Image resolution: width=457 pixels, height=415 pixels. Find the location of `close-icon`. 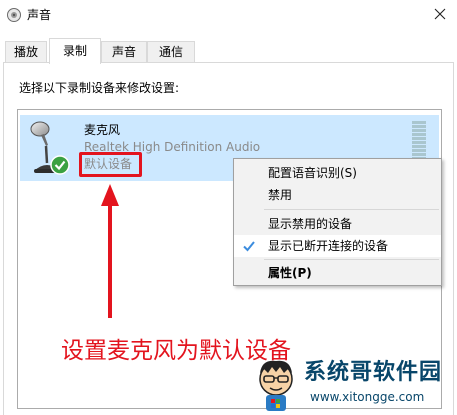

close-icon is located at coordinates (440, 14).